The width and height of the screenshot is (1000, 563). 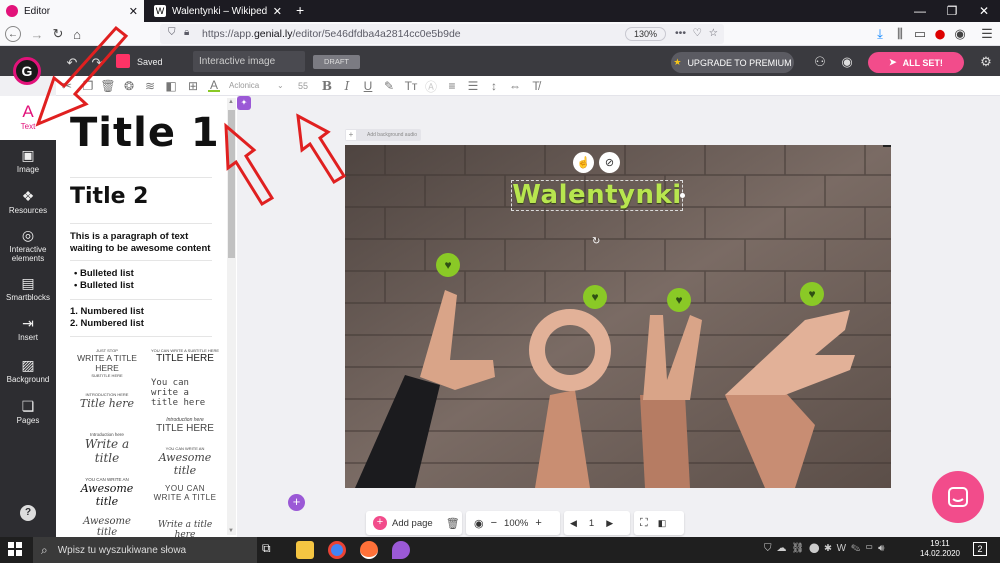 I want to click on zoom-out-icon: −, so click(x=494, y=523).